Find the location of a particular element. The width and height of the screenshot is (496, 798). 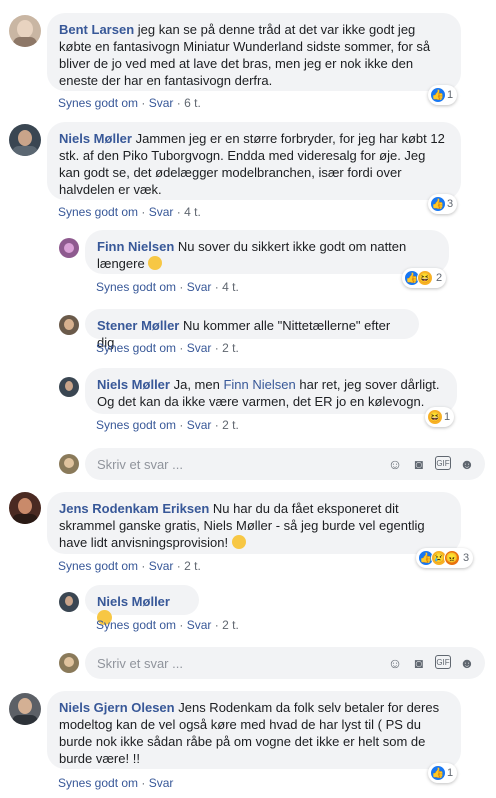

reaction-summary: 👍 😆 2 is located at coordinates (424, 278).